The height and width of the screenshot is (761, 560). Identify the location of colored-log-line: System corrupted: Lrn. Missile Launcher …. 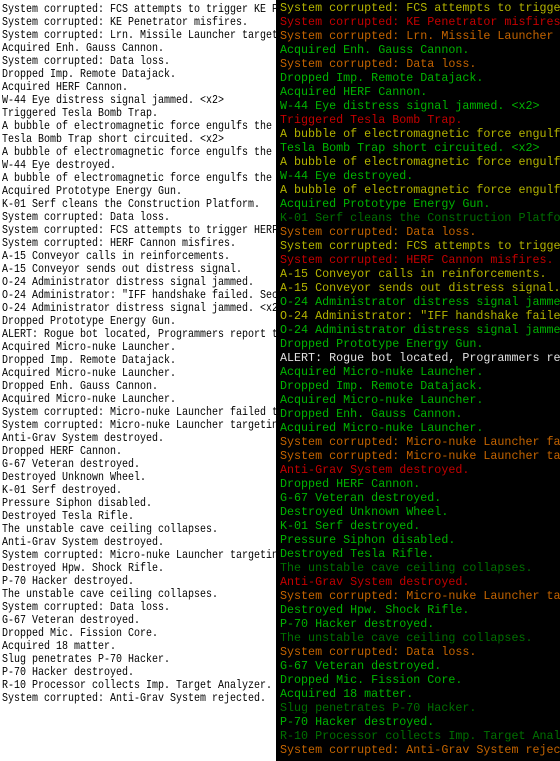
(417, 36).